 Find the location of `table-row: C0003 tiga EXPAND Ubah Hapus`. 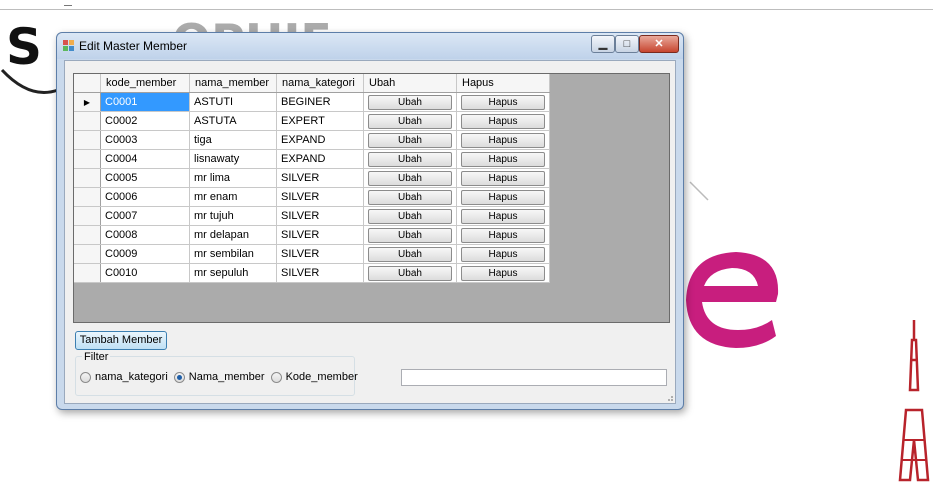

table-row: C0003 tiga EXPAND Ubah Hapus is located at coordinates (312, 140).